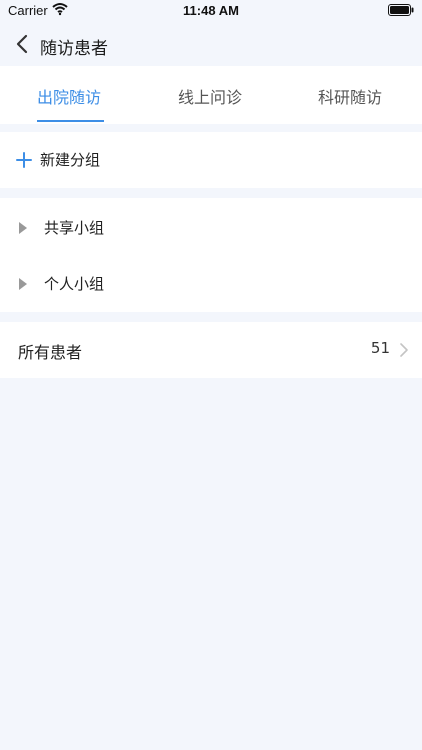  I want to click on chevron-right-icon, so click(404, 350).